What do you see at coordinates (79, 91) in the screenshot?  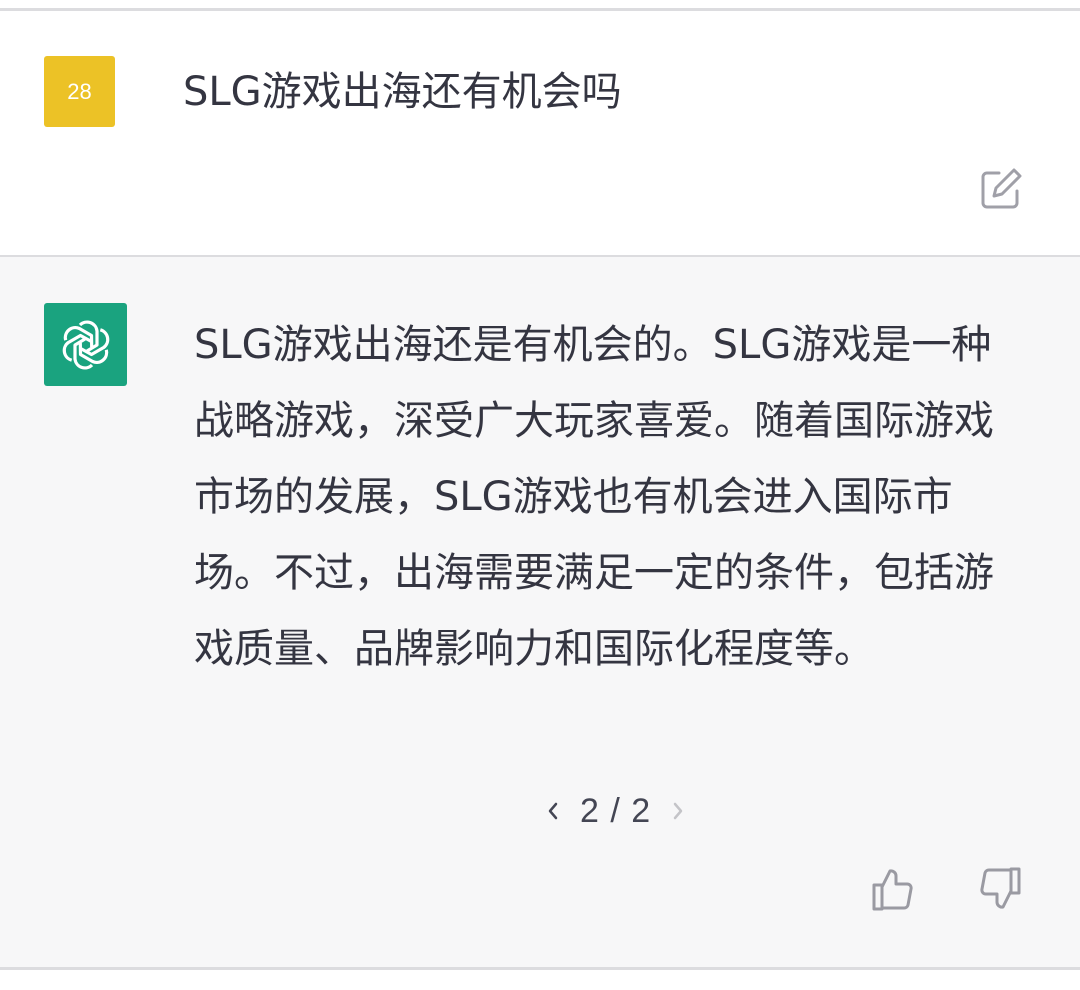 I see `user-avatar: 28` at bounding box center [79, 91].